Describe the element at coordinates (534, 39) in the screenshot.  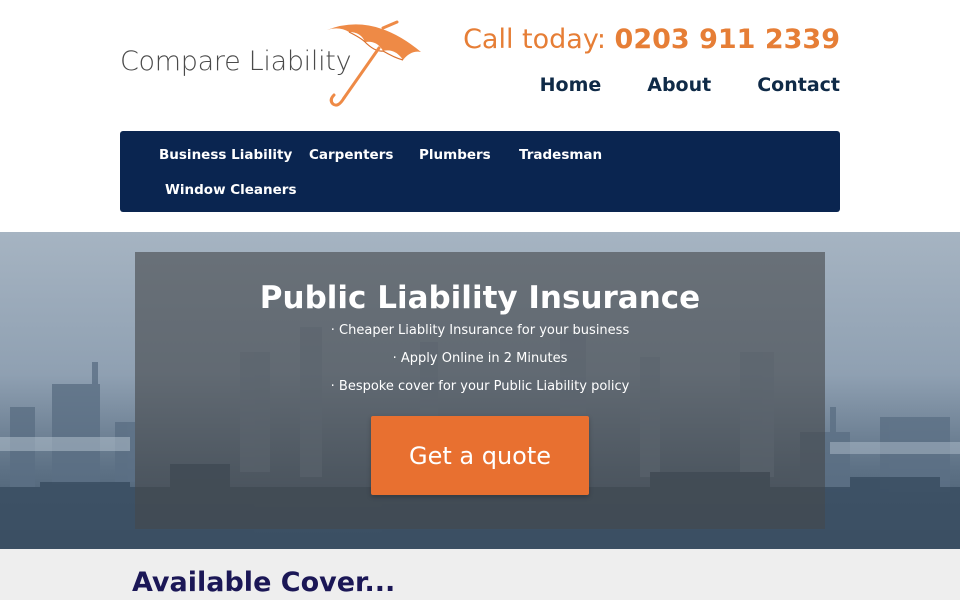
I see `phone-label: Call today:` at that location.